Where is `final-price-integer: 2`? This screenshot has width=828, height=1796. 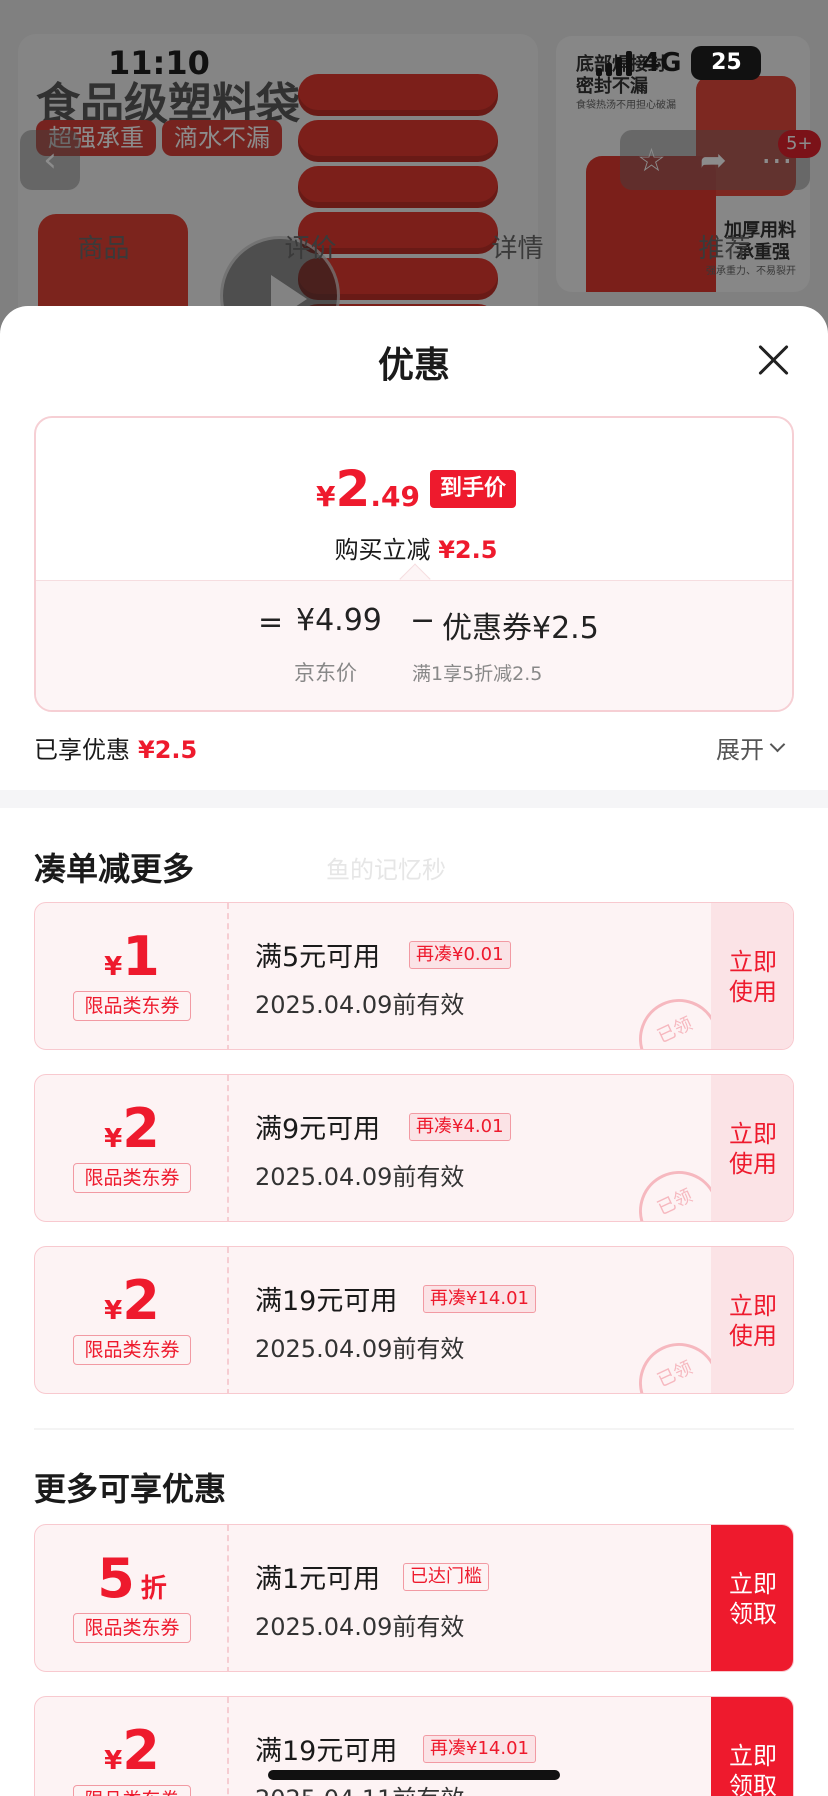
final-price-integer: 2 is located at coordinates (353, 489).